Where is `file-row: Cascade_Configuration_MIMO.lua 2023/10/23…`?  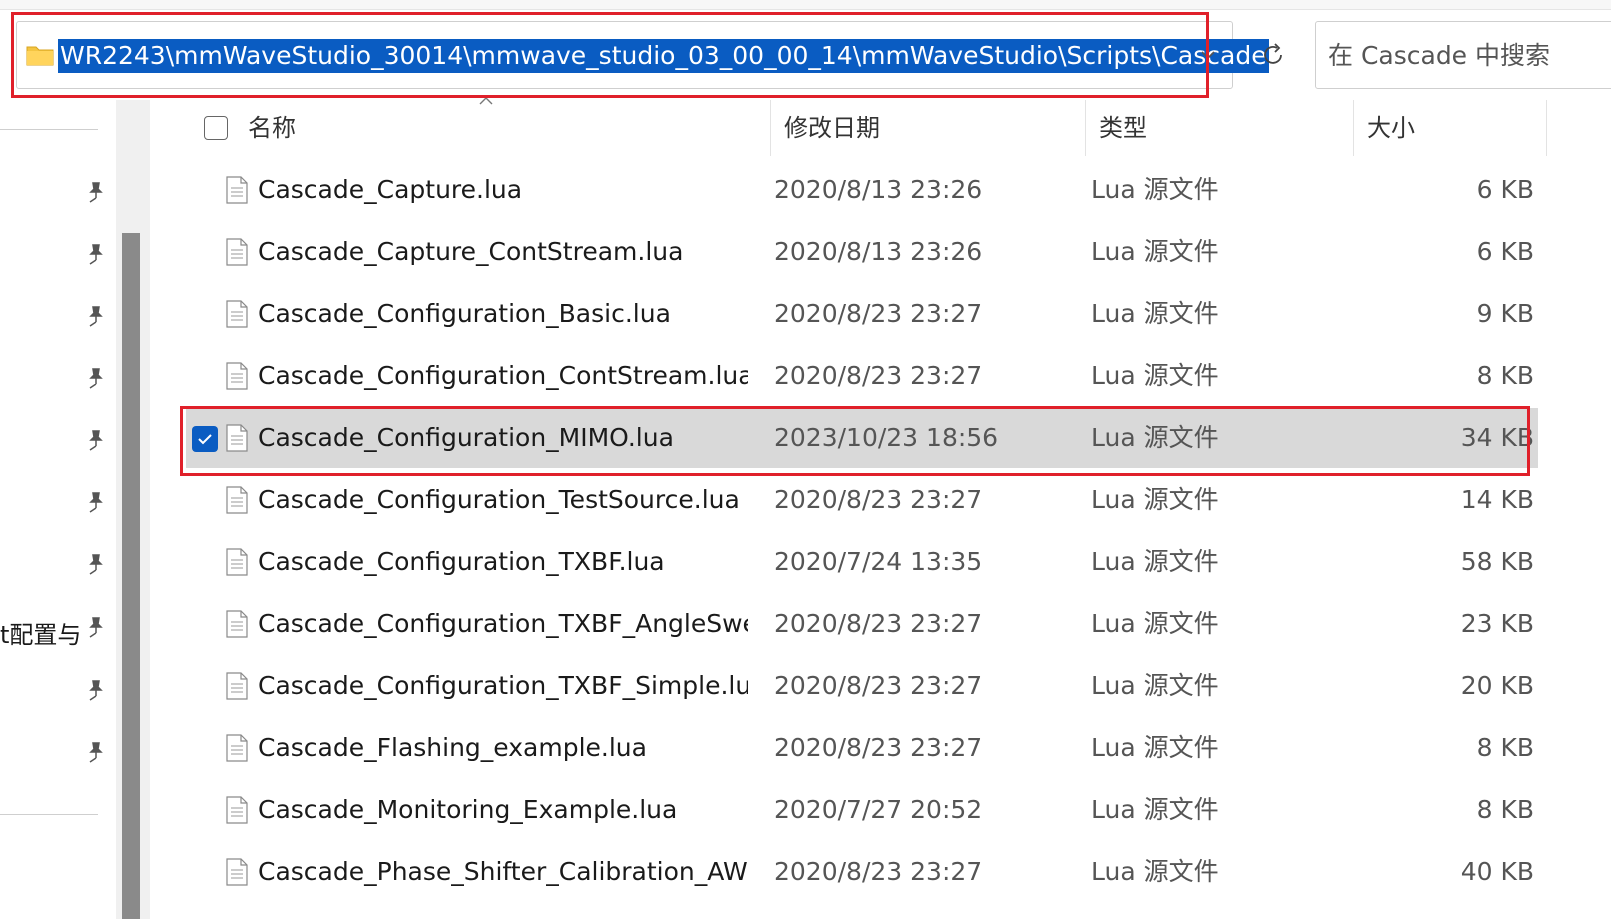 file-row: Cascade_Configuration_MIMO.lua 2023/10/23… is located at coordinates (862, 438).